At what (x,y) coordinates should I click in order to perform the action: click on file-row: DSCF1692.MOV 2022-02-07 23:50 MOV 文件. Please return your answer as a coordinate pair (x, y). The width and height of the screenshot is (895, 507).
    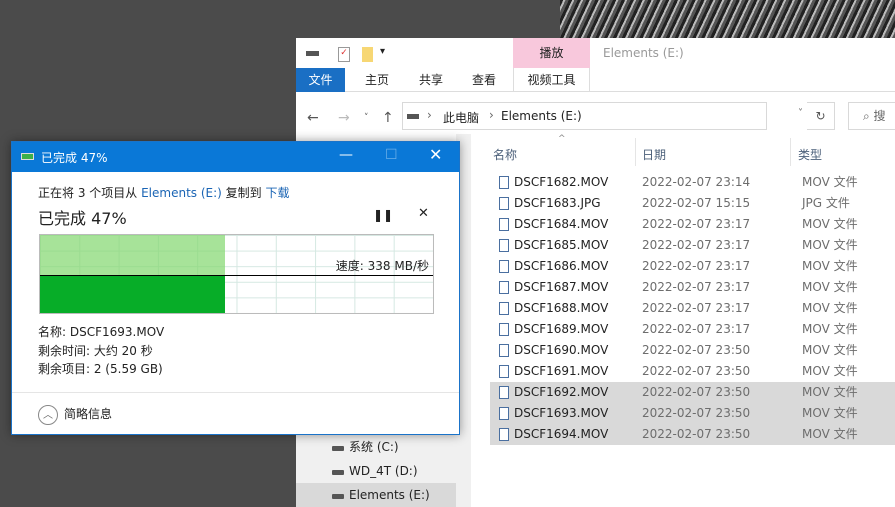
    Looking at the image, I should click on (692, 392).